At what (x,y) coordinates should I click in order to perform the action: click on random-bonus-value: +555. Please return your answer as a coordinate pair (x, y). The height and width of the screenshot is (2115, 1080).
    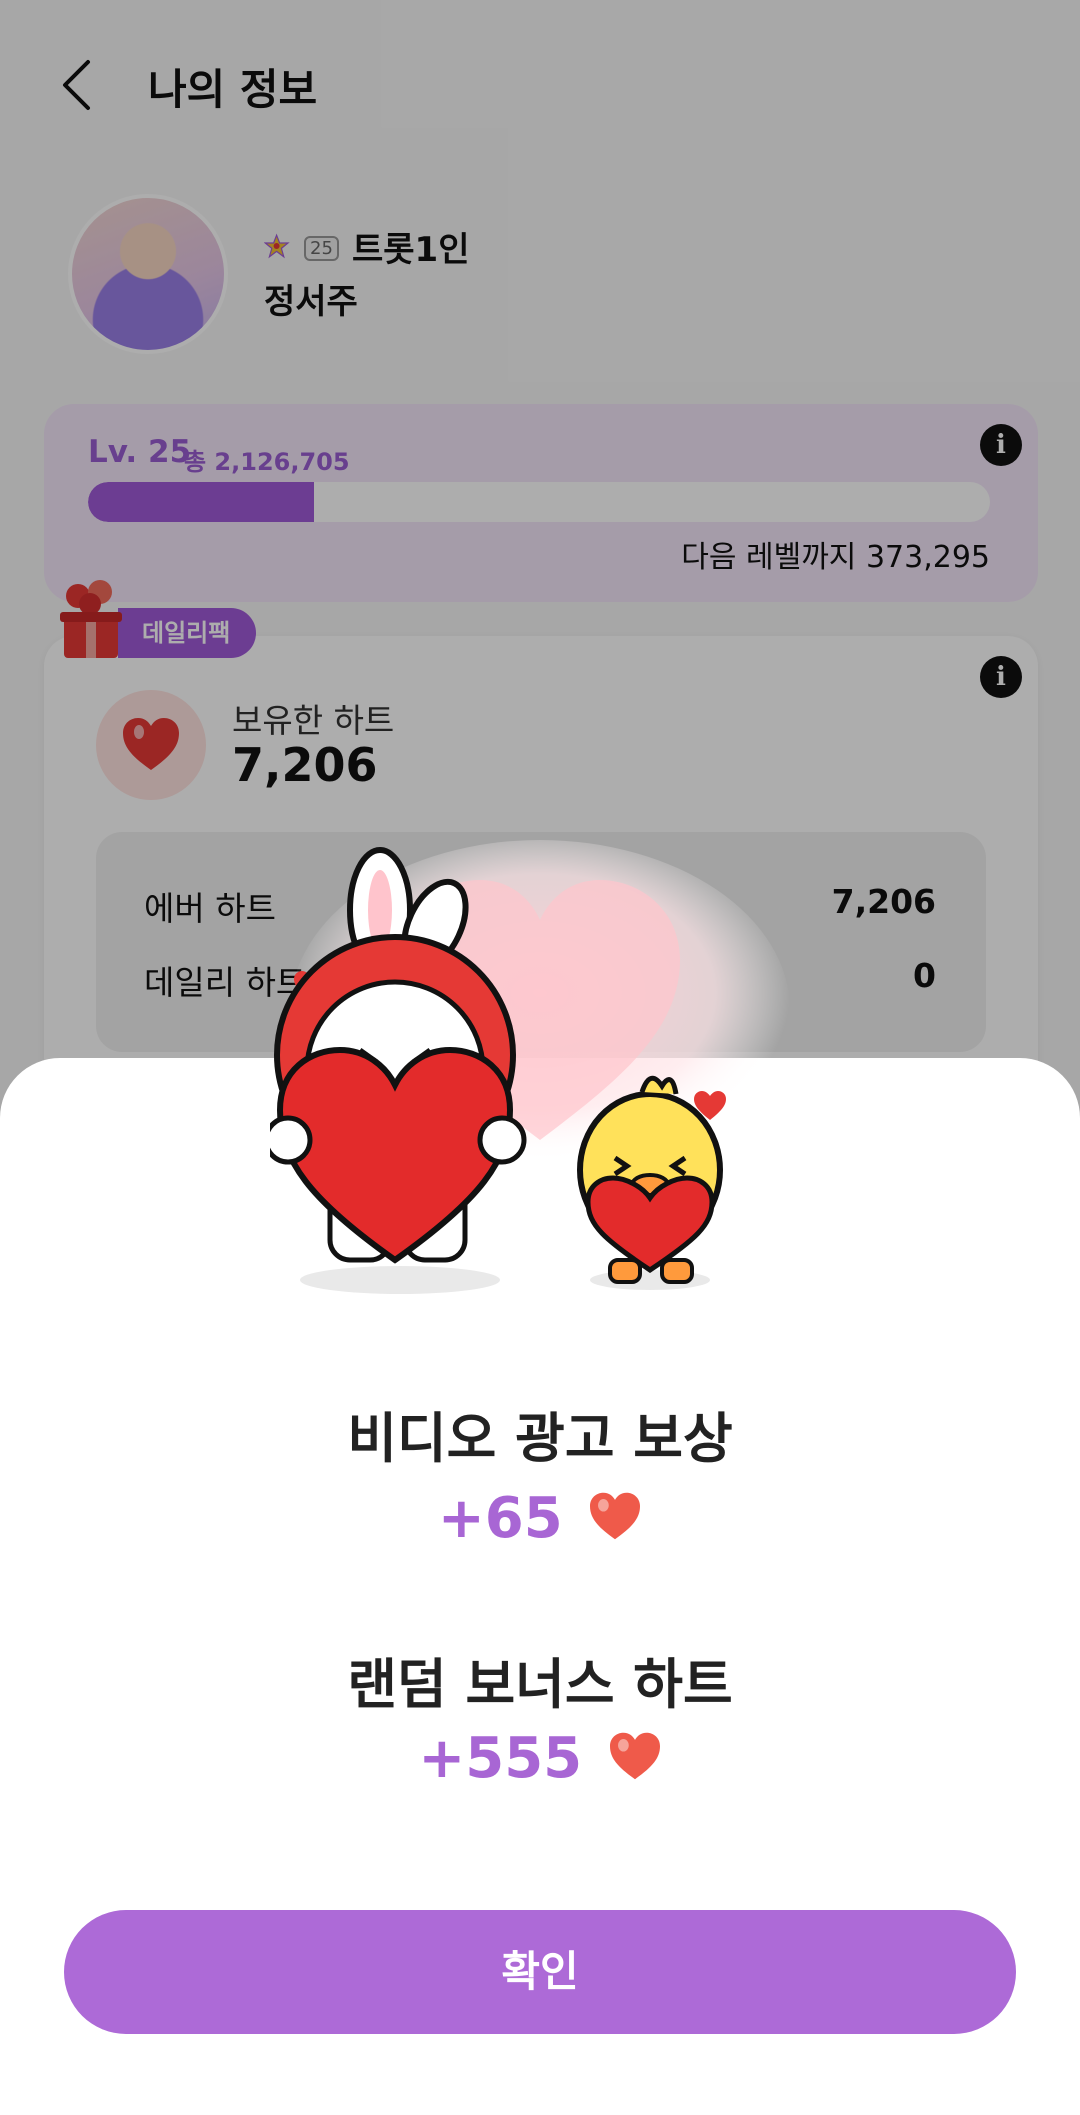
    Looking at the image, I should click on (500, 1758).